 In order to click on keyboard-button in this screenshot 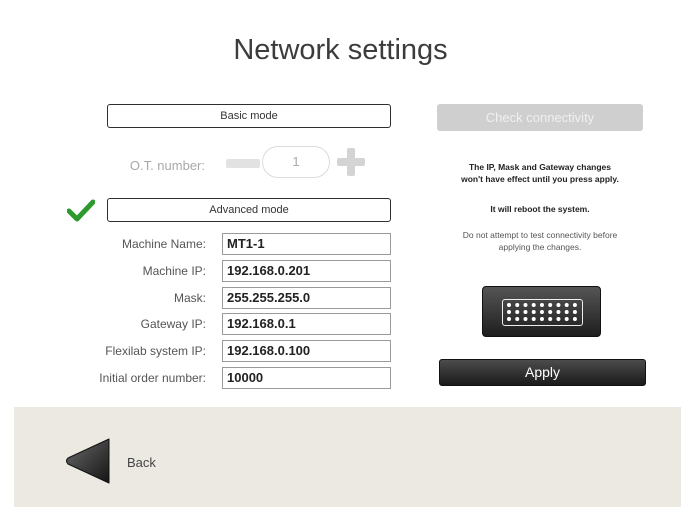, I will do `click(541, 311)`.